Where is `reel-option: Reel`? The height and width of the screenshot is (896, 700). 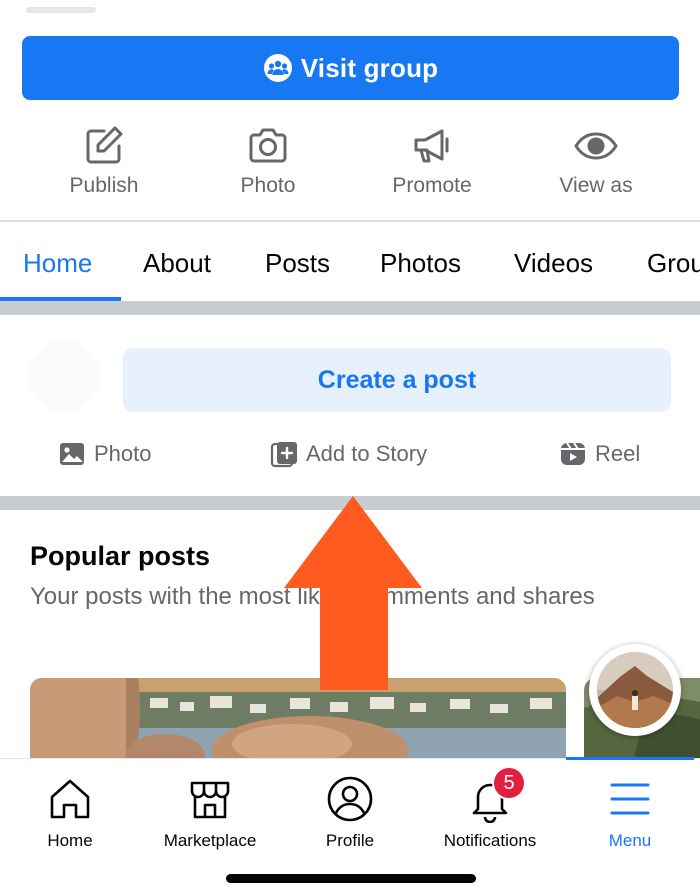 reel-option: Reel is located at coordinates (599, 454).